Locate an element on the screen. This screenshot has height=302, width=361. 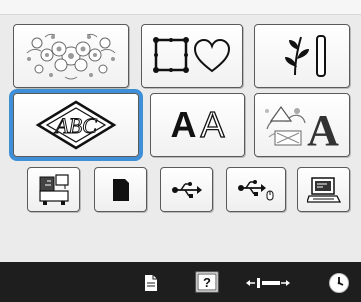
usb-icon is located at coordinates (186, 189).